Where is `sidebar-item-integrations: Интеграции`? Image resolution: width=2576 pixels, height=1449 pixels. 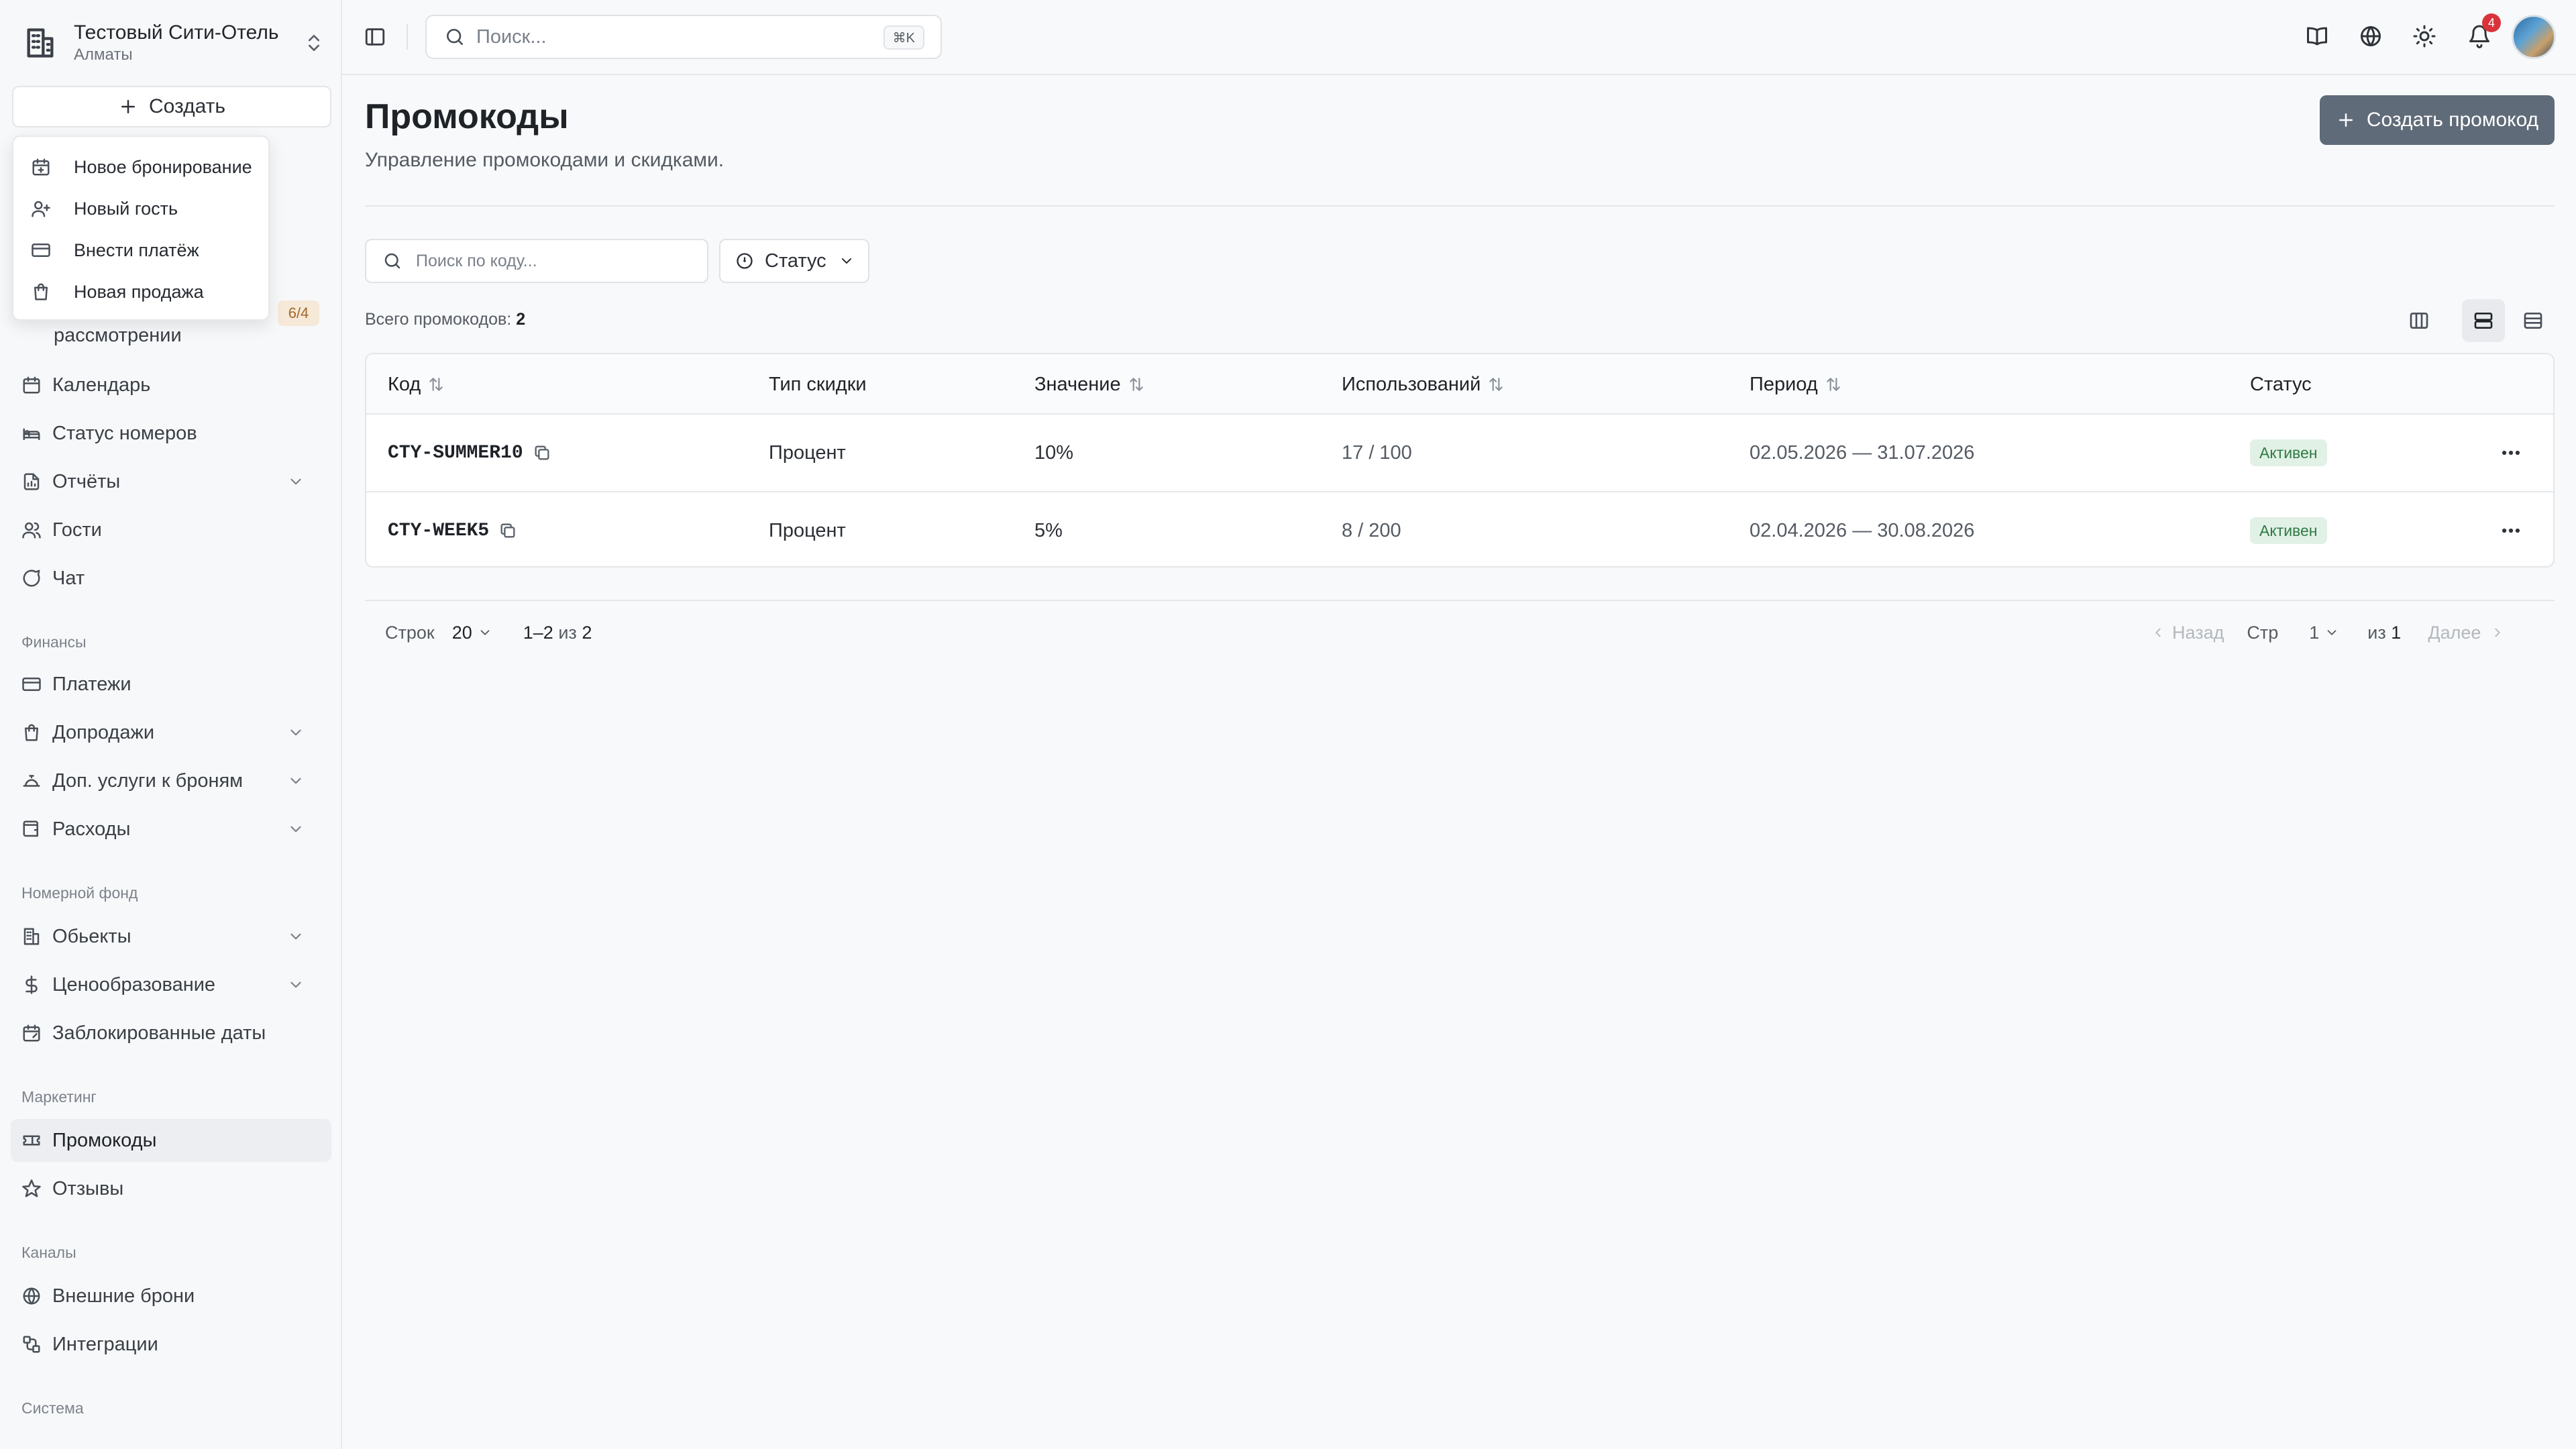 sidebar-item-integrations: Интеграции is located at coordinates (171, 1344).